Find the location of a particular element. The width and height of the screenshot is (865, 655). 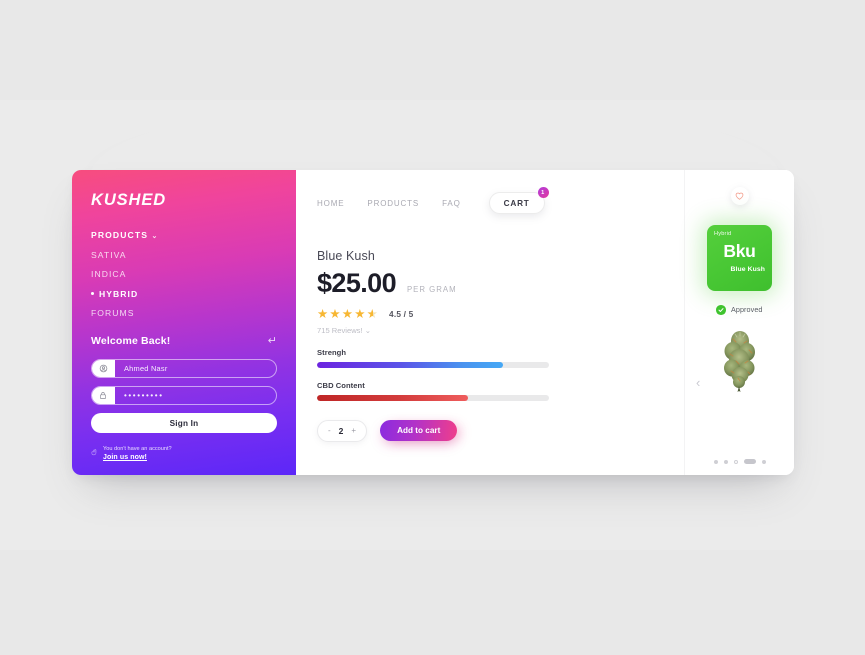

rating-value: 4.5 / 5 is located at coordinates (401, 314).